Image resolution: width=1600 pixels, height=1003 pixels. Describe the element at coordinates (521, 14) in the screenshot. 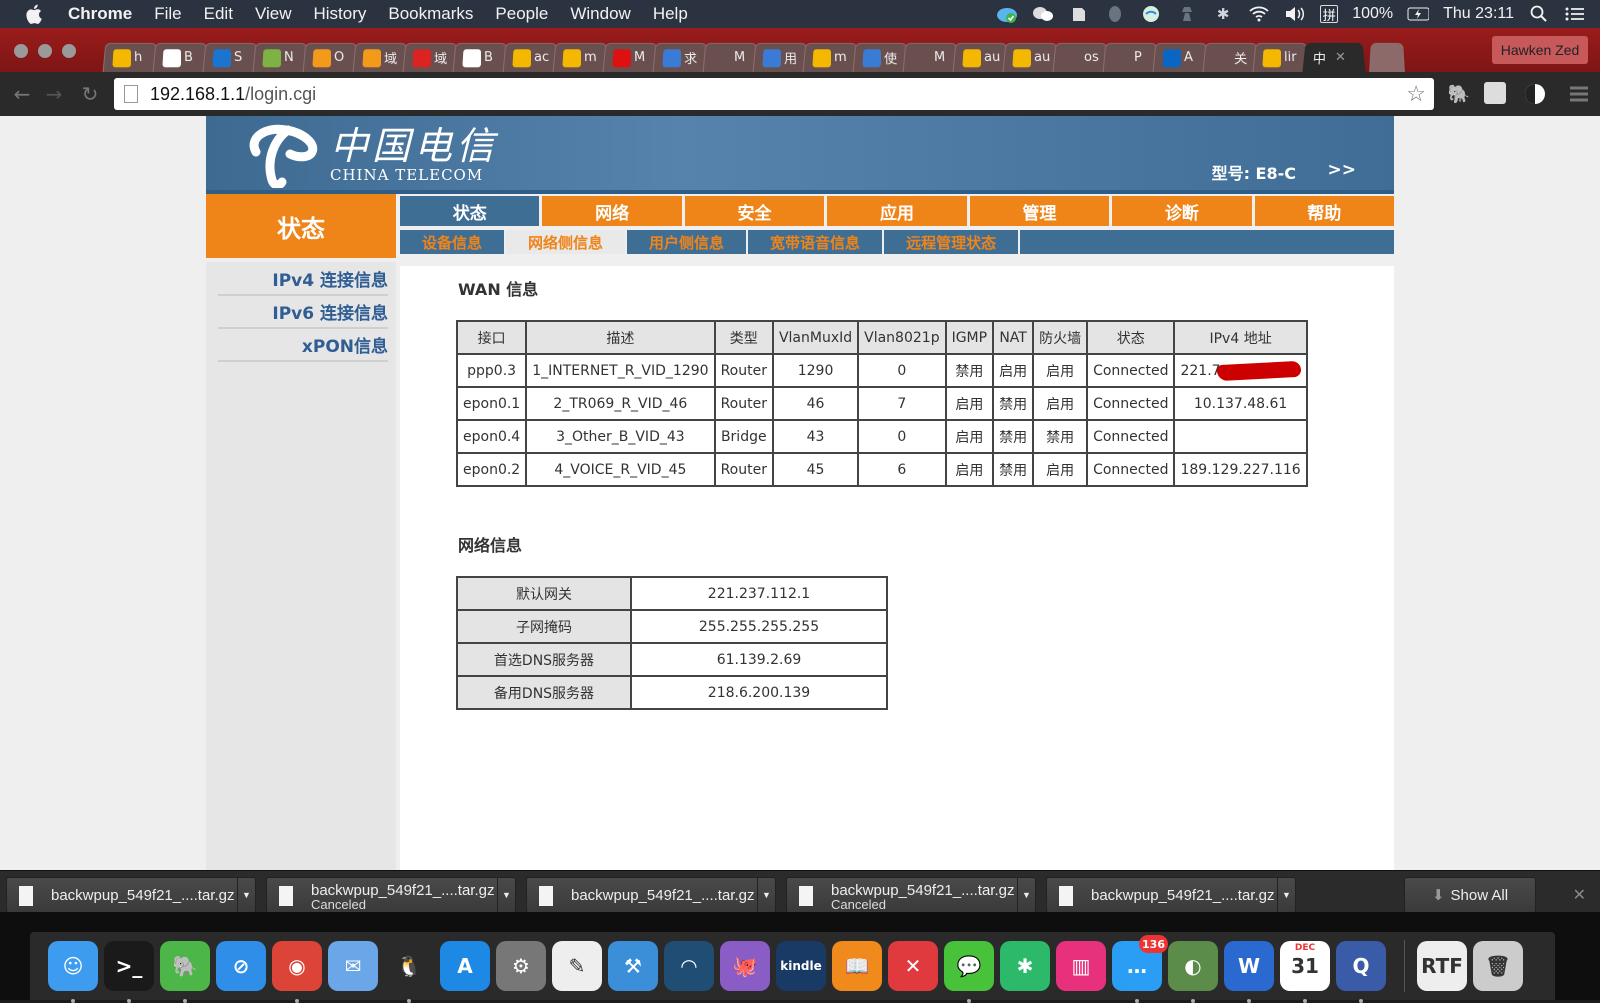

I see `menu-people: People` at that location.